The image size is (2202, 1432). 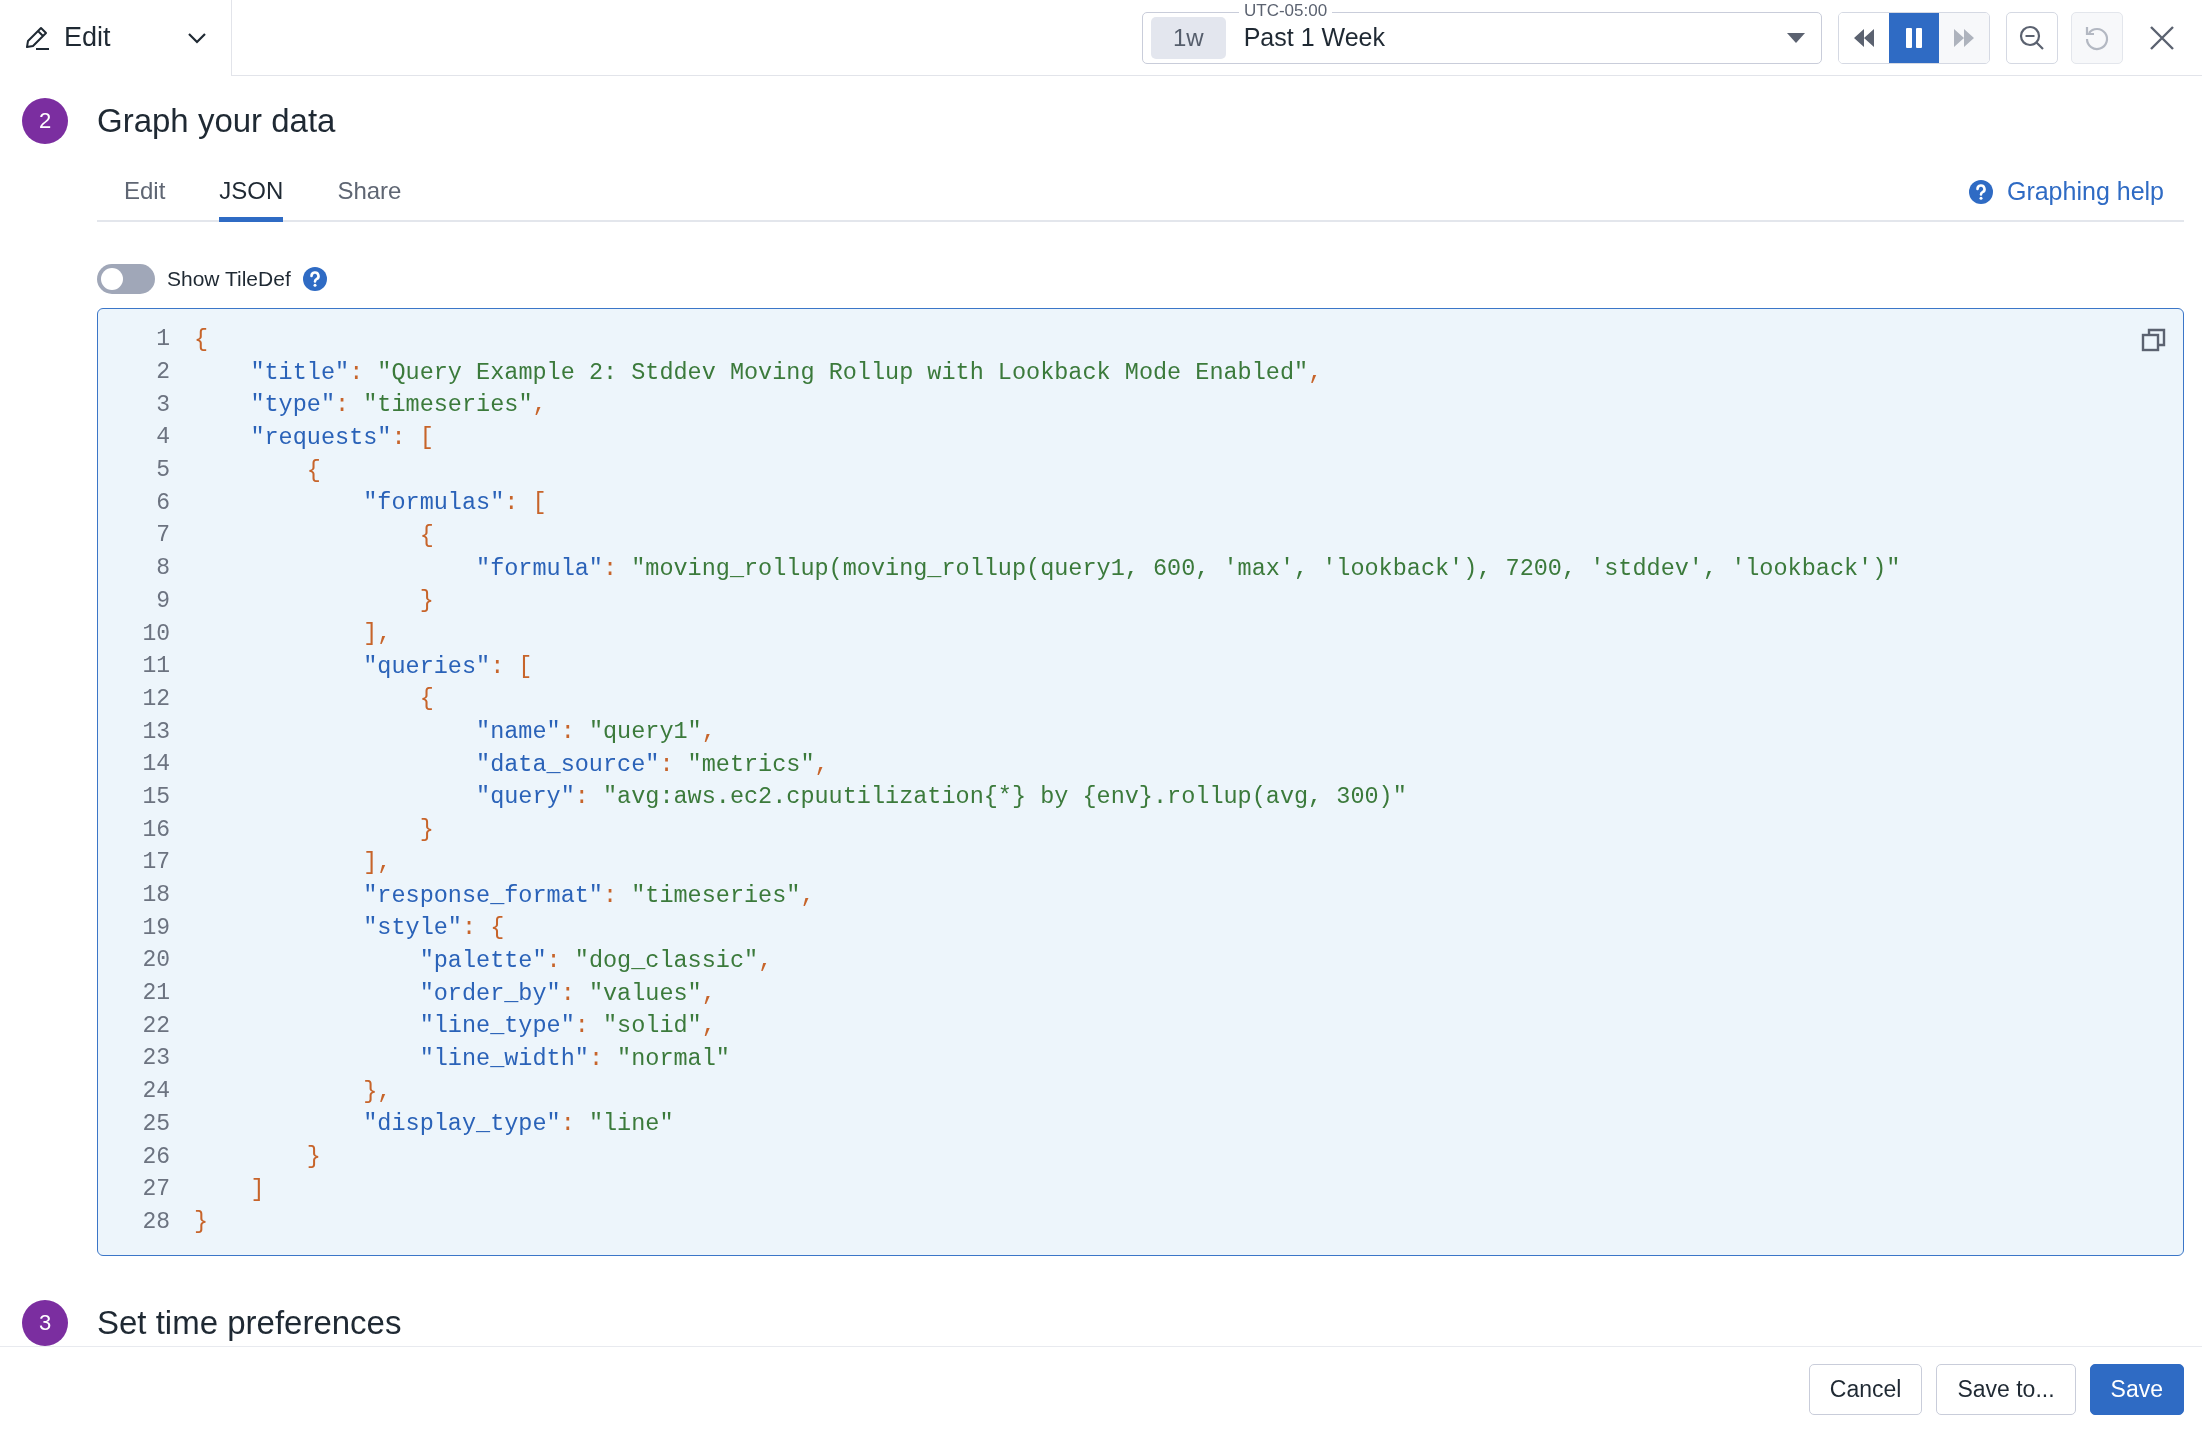 What do you see at coordinates (518, 1124) in the screenshot?
I see `code-line: "display_type": "line"` at bounding box center [518, 1124].